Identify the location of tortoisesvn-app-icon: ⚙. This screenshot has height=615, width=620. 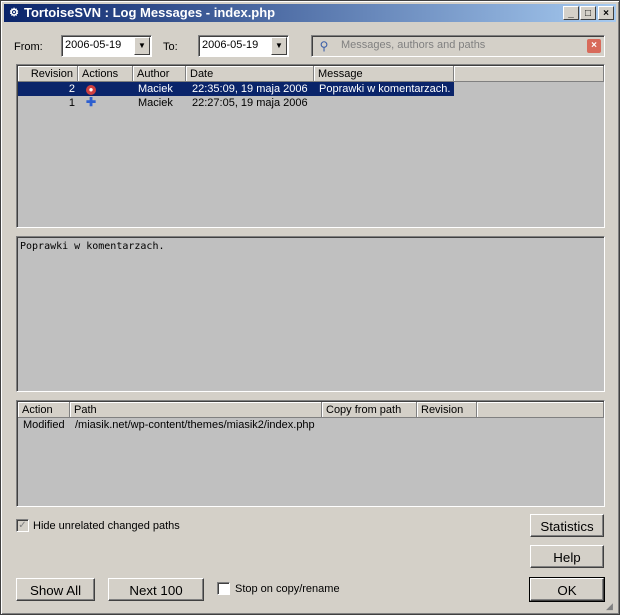
(14, 13).